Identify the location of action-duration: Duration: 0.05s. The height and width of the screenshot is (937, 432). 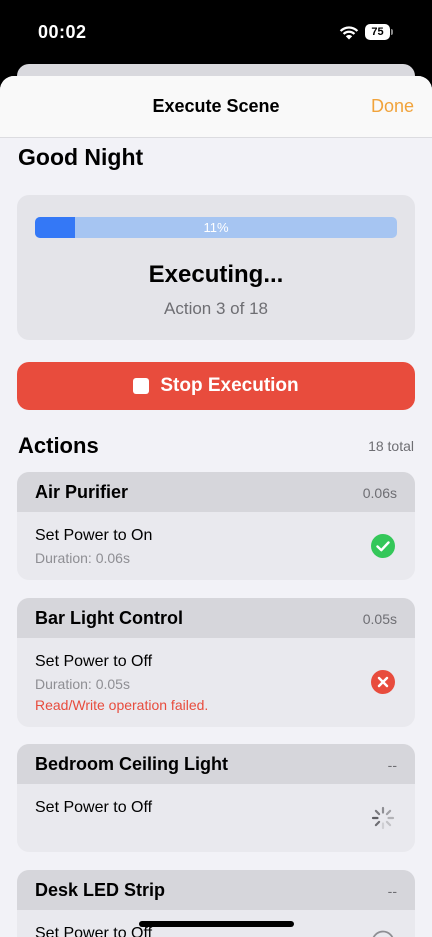
(82, 684).